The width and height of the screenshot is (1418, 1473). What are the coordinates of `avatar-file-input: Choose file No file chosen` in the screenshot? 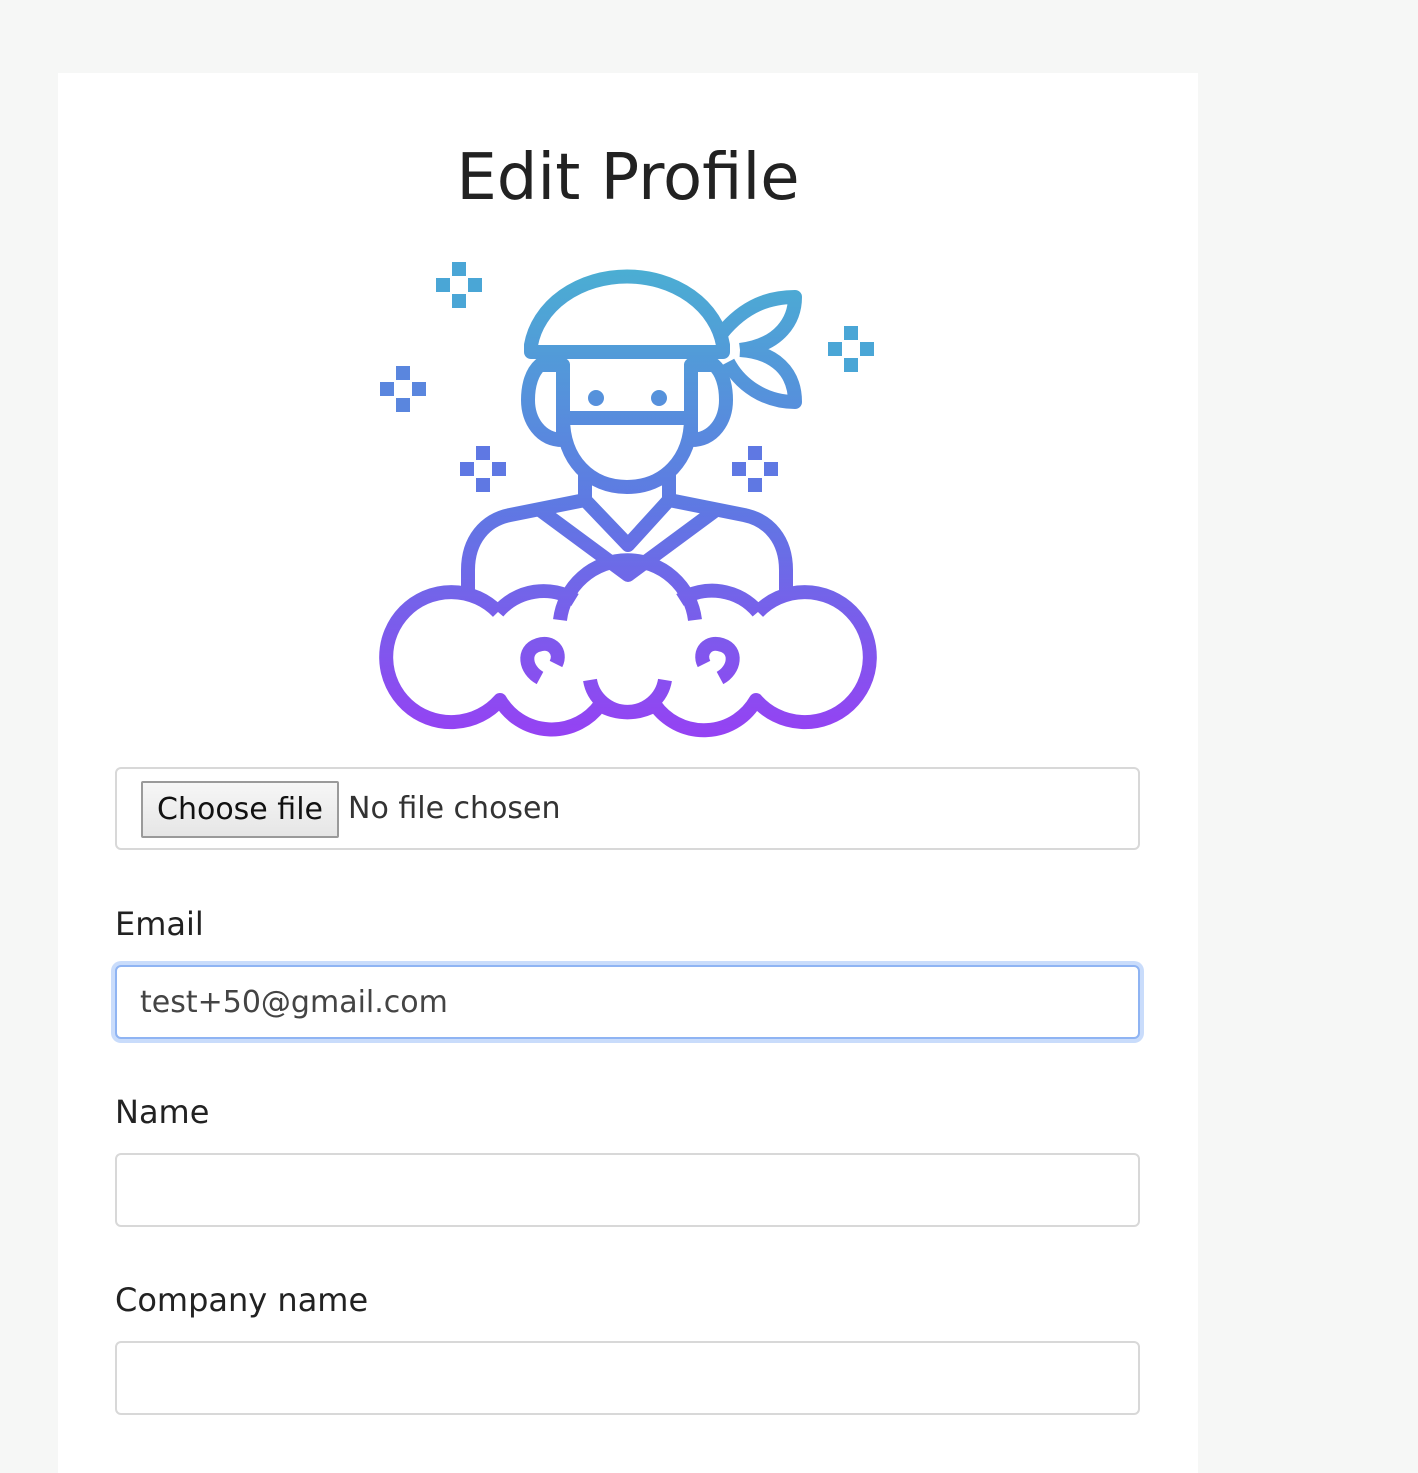 It's located at (627, 808).